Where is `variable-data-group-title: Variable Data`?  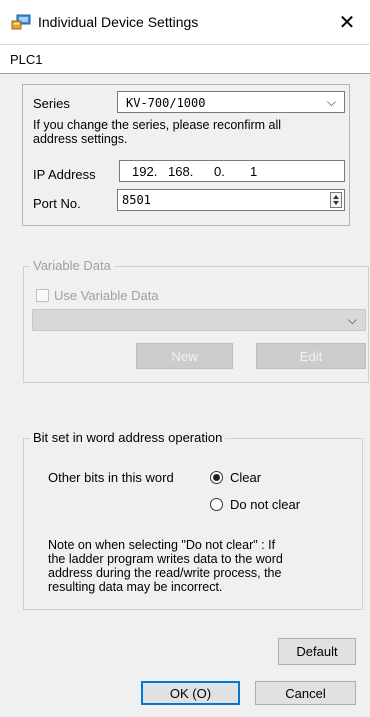
variable-data-group-title: Variable Data is located at coordinates (72, 265).